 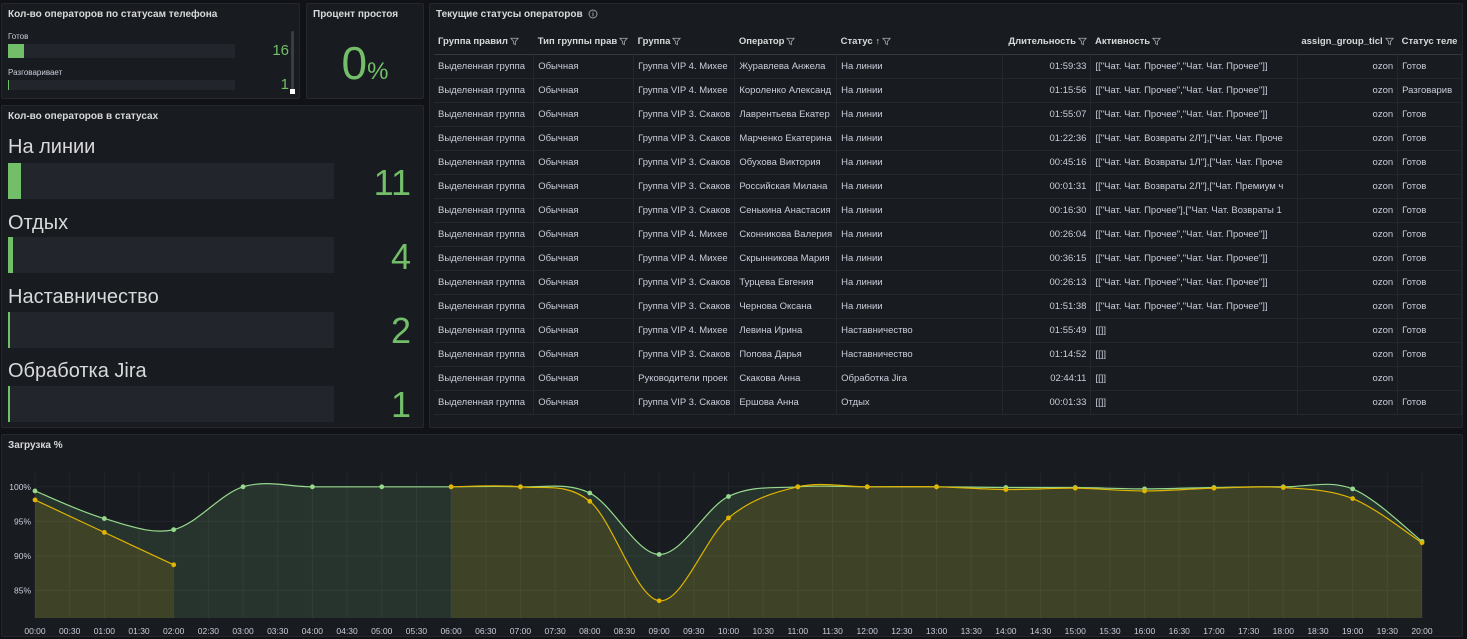 I want to click on column-header: Длительность, so click(x=1046, y=42).